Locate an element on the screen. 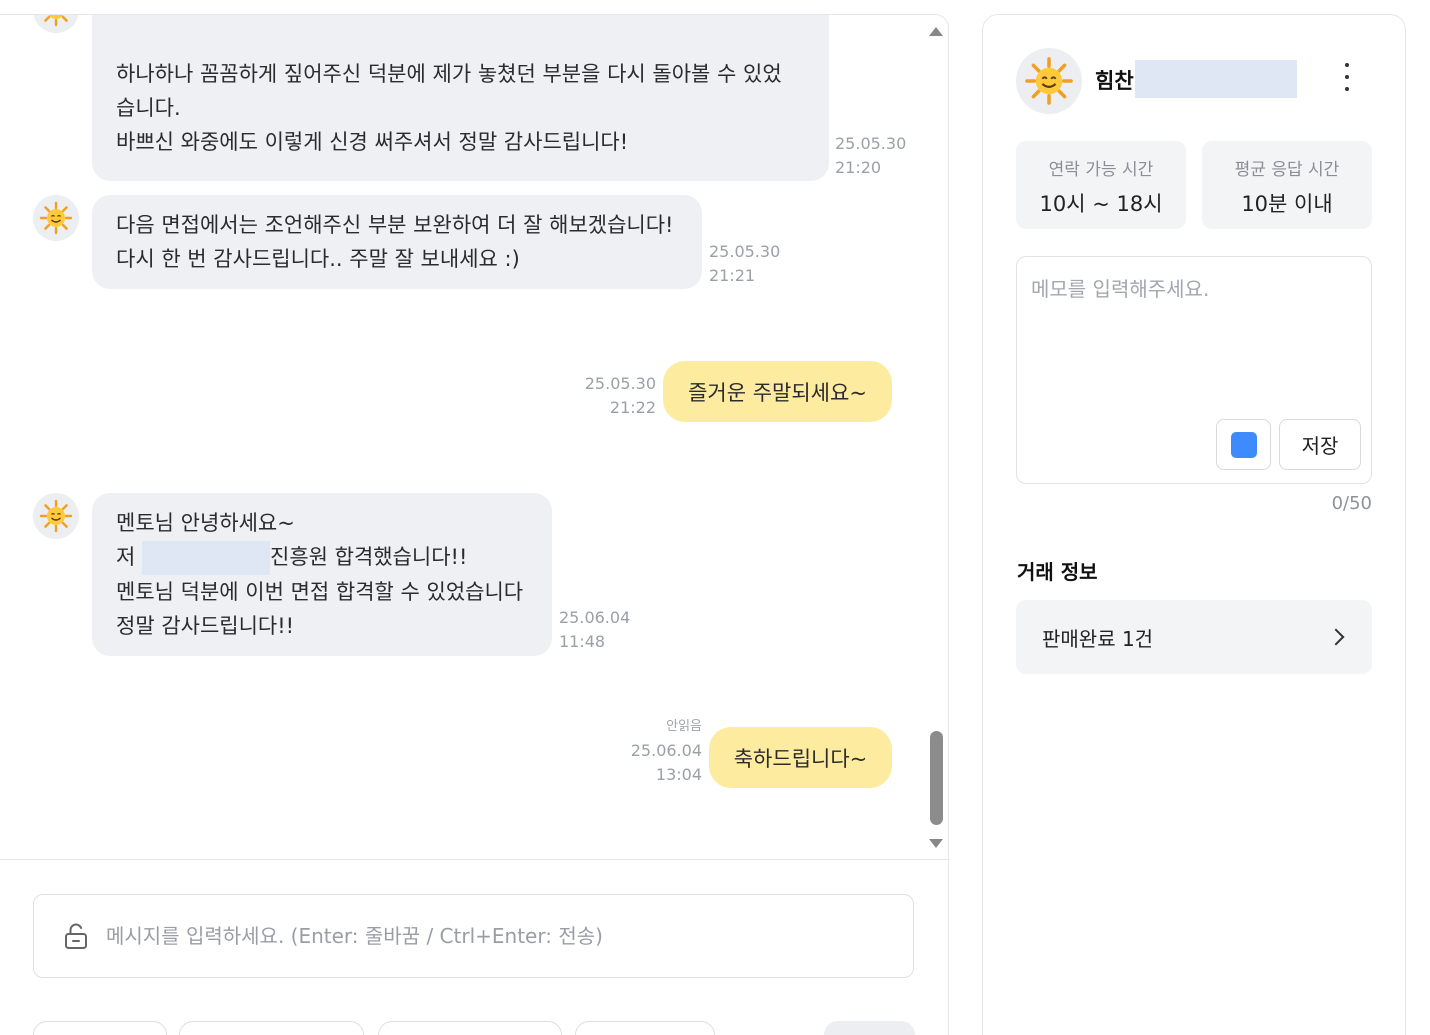  message-line: 정말 감사드립니다!! is located at coordinates (205, 626).